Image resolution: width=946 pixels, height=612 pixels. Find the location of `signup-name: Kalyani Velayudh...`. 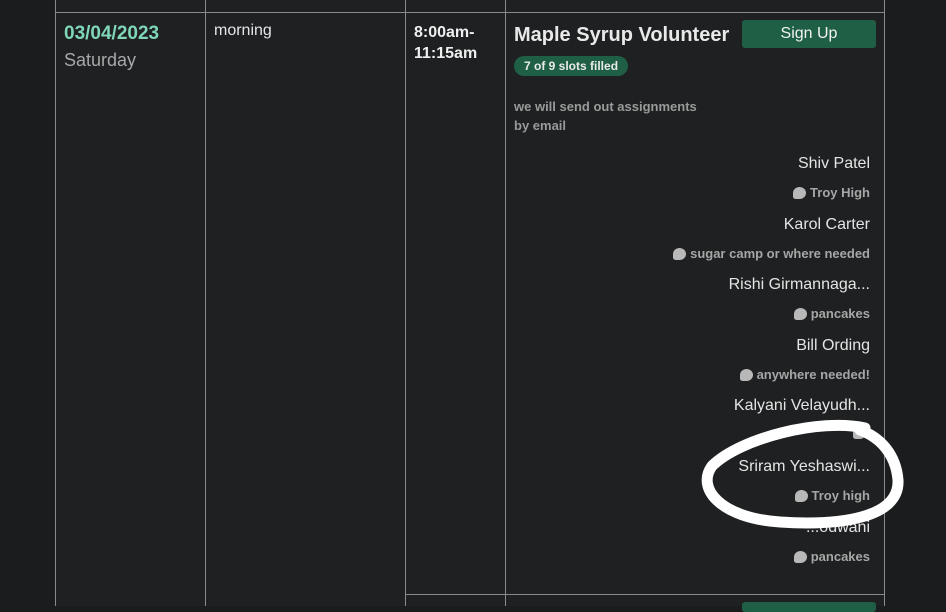

signup-name: Kalyani Velayudh... is located at coordinates (801, 405).